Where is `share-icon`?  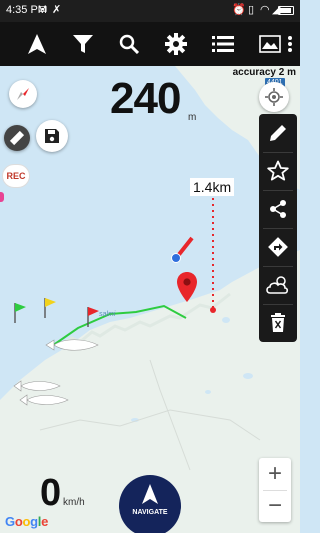 share-icon is located at coordinates (278, 209).